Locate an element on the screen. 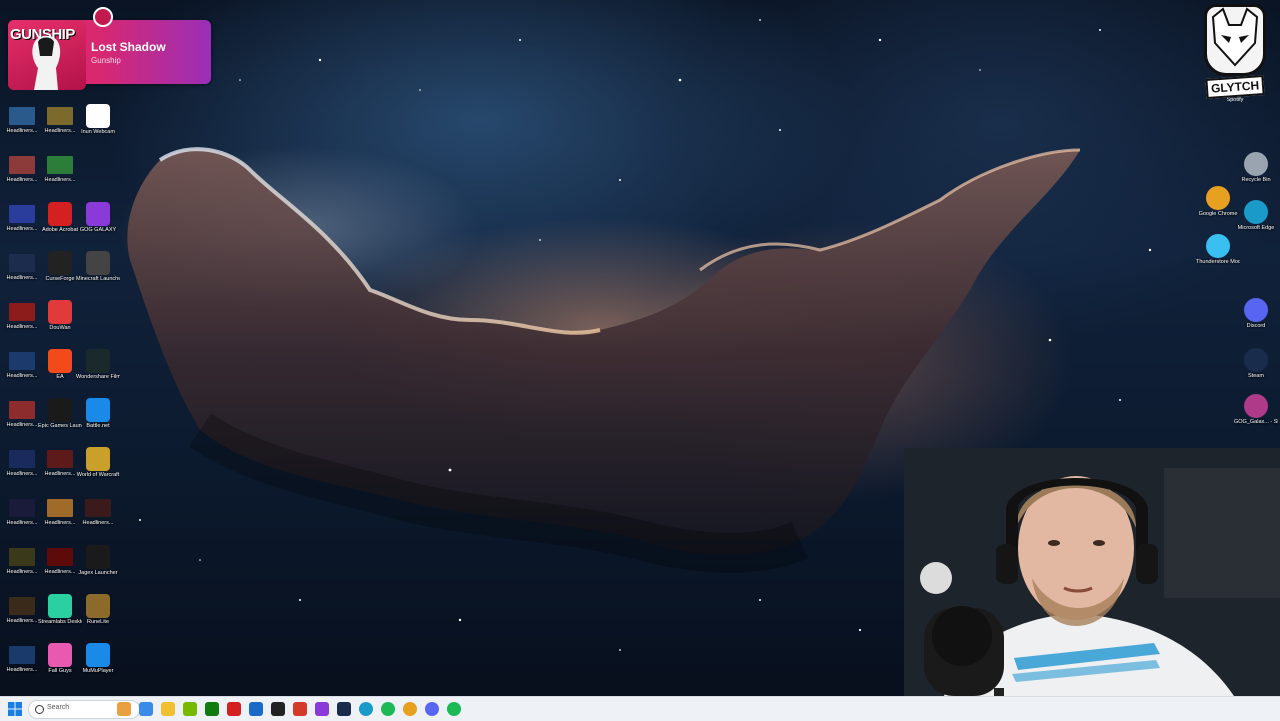  taskbar-steam-icon is located at coordinates (344, 709).